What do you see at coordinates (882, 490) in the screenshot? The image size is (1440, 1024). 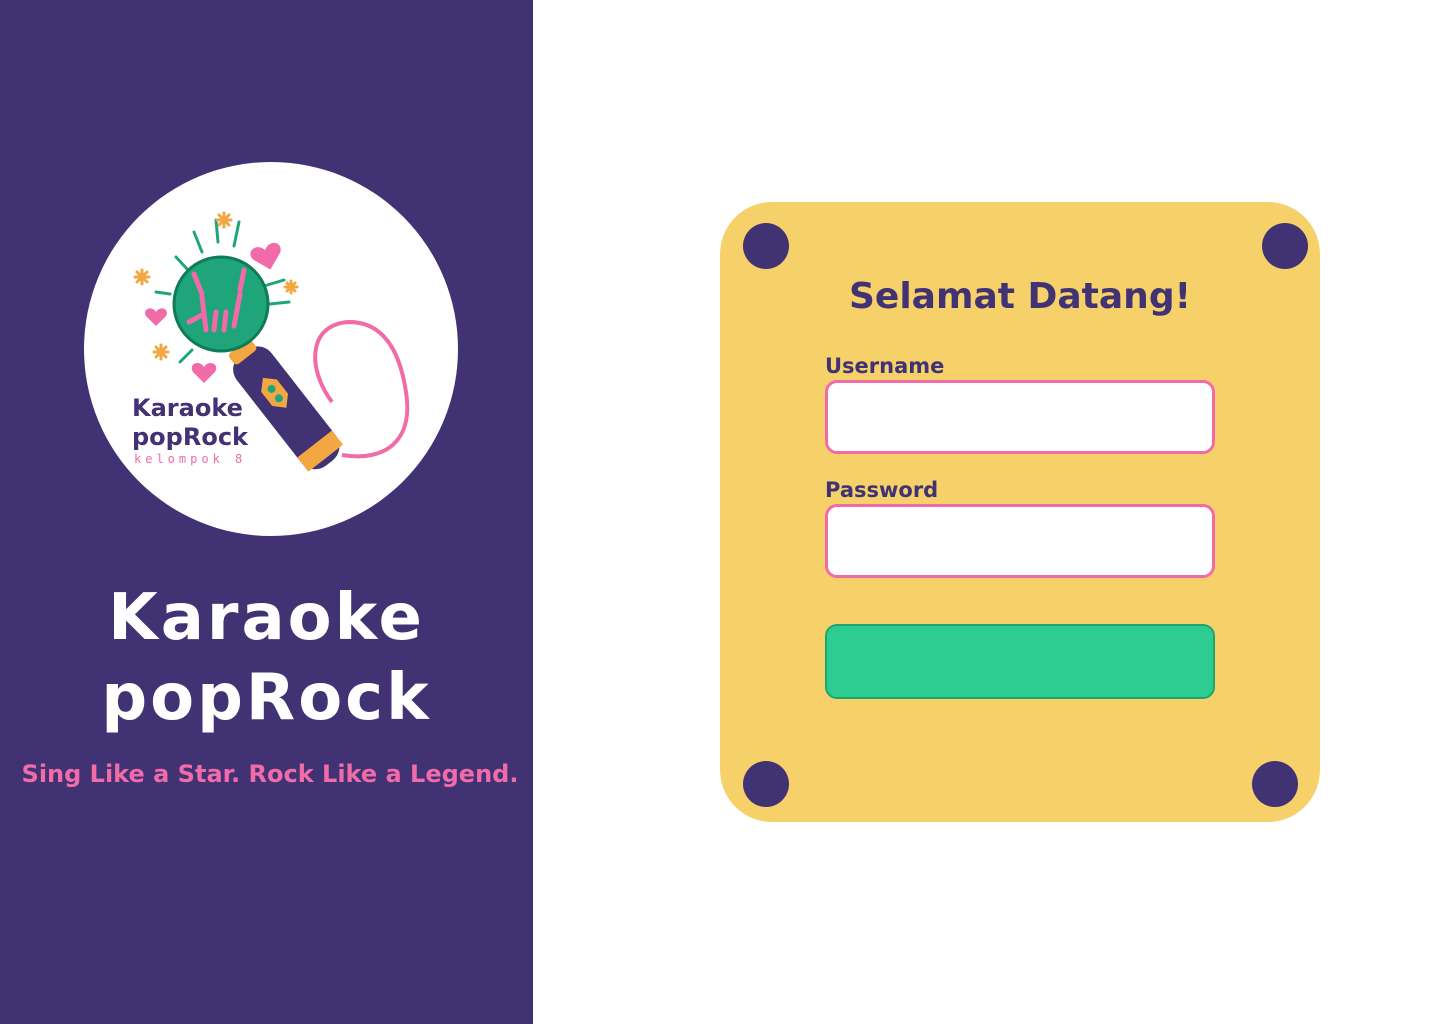 I see `password-label: Password` at bounding box center [882, 490].